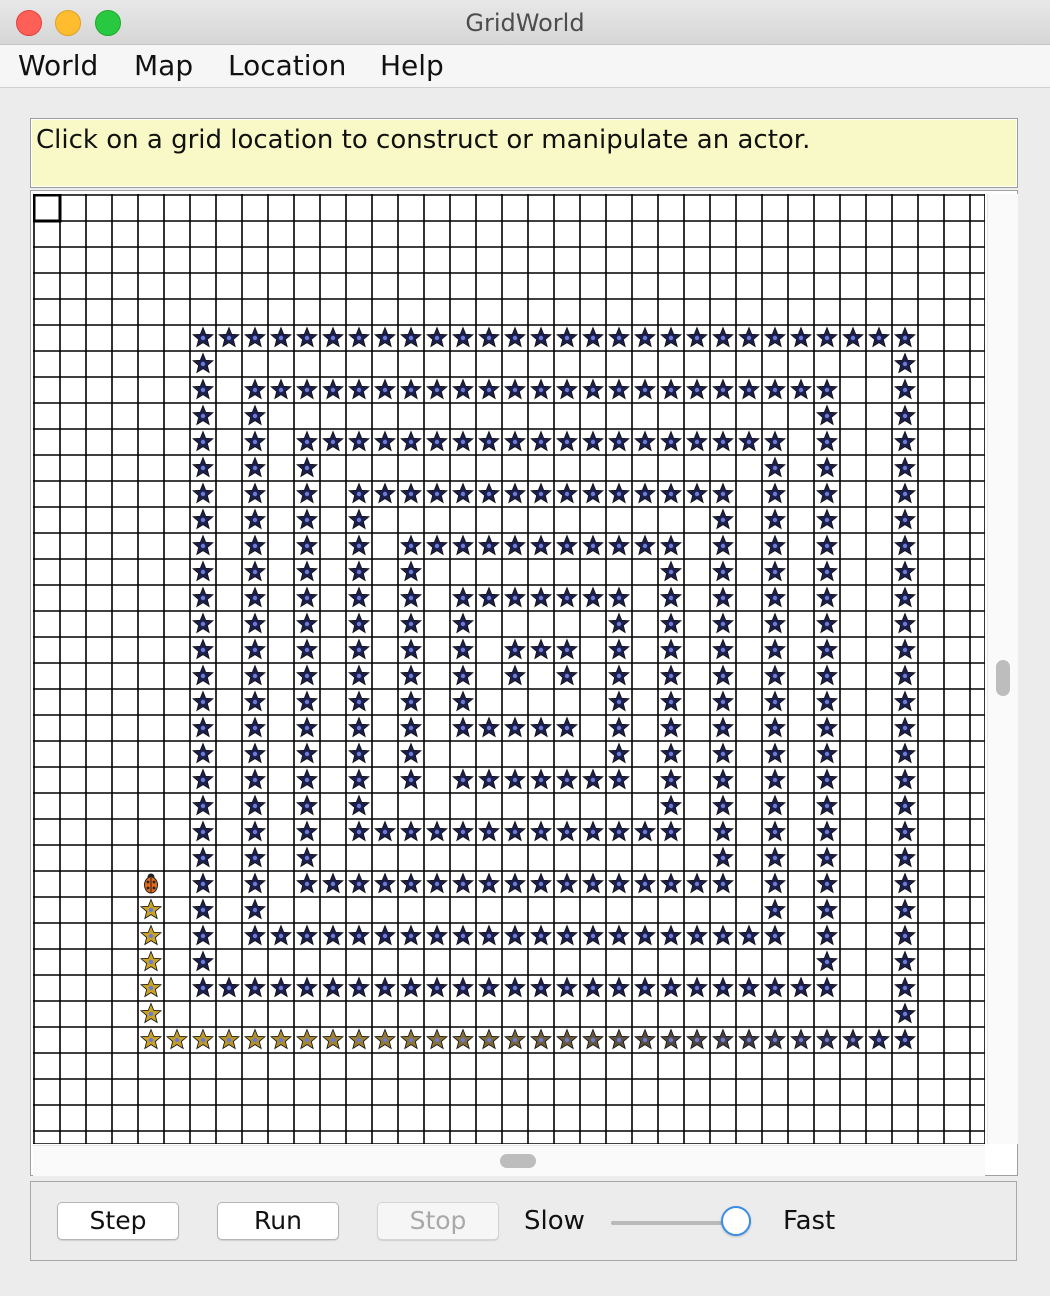 The height and width of the screenshot is (1296, 1050). I want to click on speed-slider-knob, so click(735, 1221).